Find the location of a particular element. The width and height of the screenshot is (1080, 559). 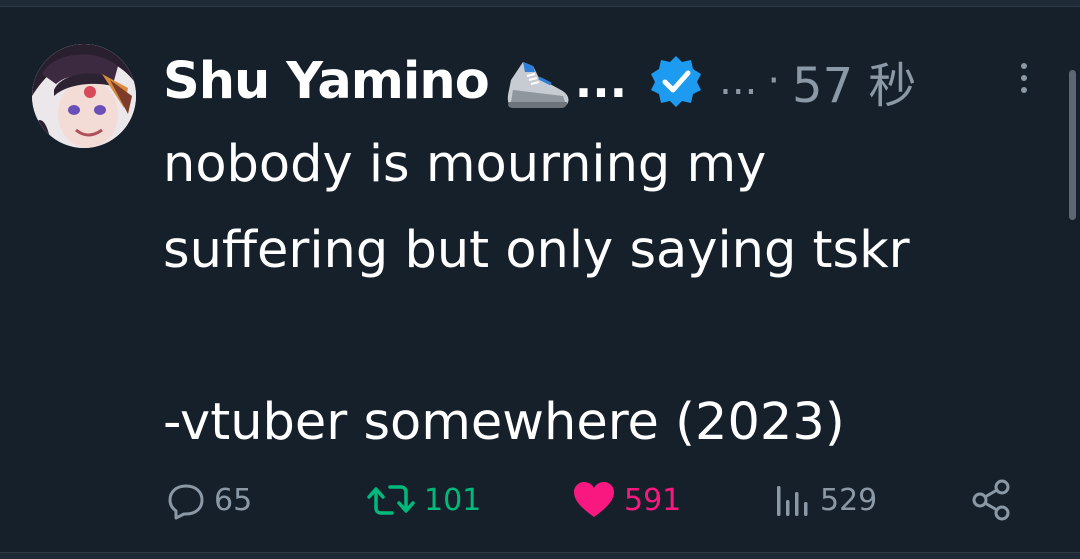

avatar is located at coordinates (84, 96).